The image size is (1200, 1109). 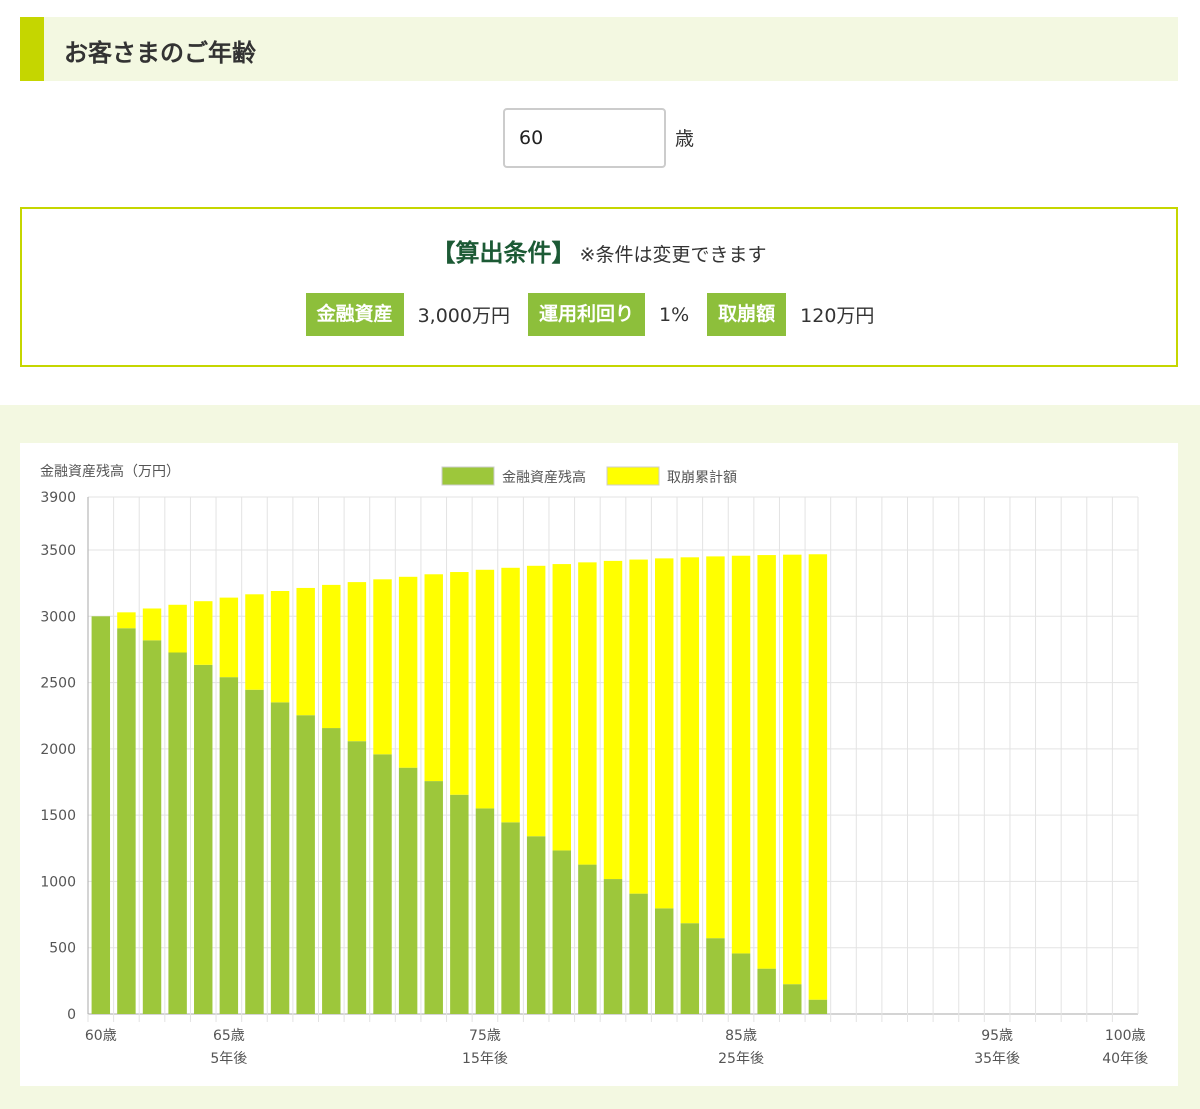 What do you see at coordinates (71, 1015) in the screenshot?
I see `y-tick-label: 0` at bounding box center [71, 1015].